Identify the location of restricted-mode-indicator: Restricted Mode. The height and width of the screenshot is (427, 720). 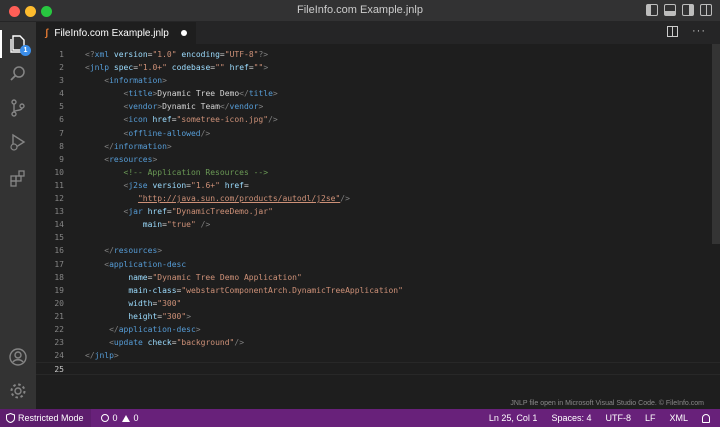
(45, 418).